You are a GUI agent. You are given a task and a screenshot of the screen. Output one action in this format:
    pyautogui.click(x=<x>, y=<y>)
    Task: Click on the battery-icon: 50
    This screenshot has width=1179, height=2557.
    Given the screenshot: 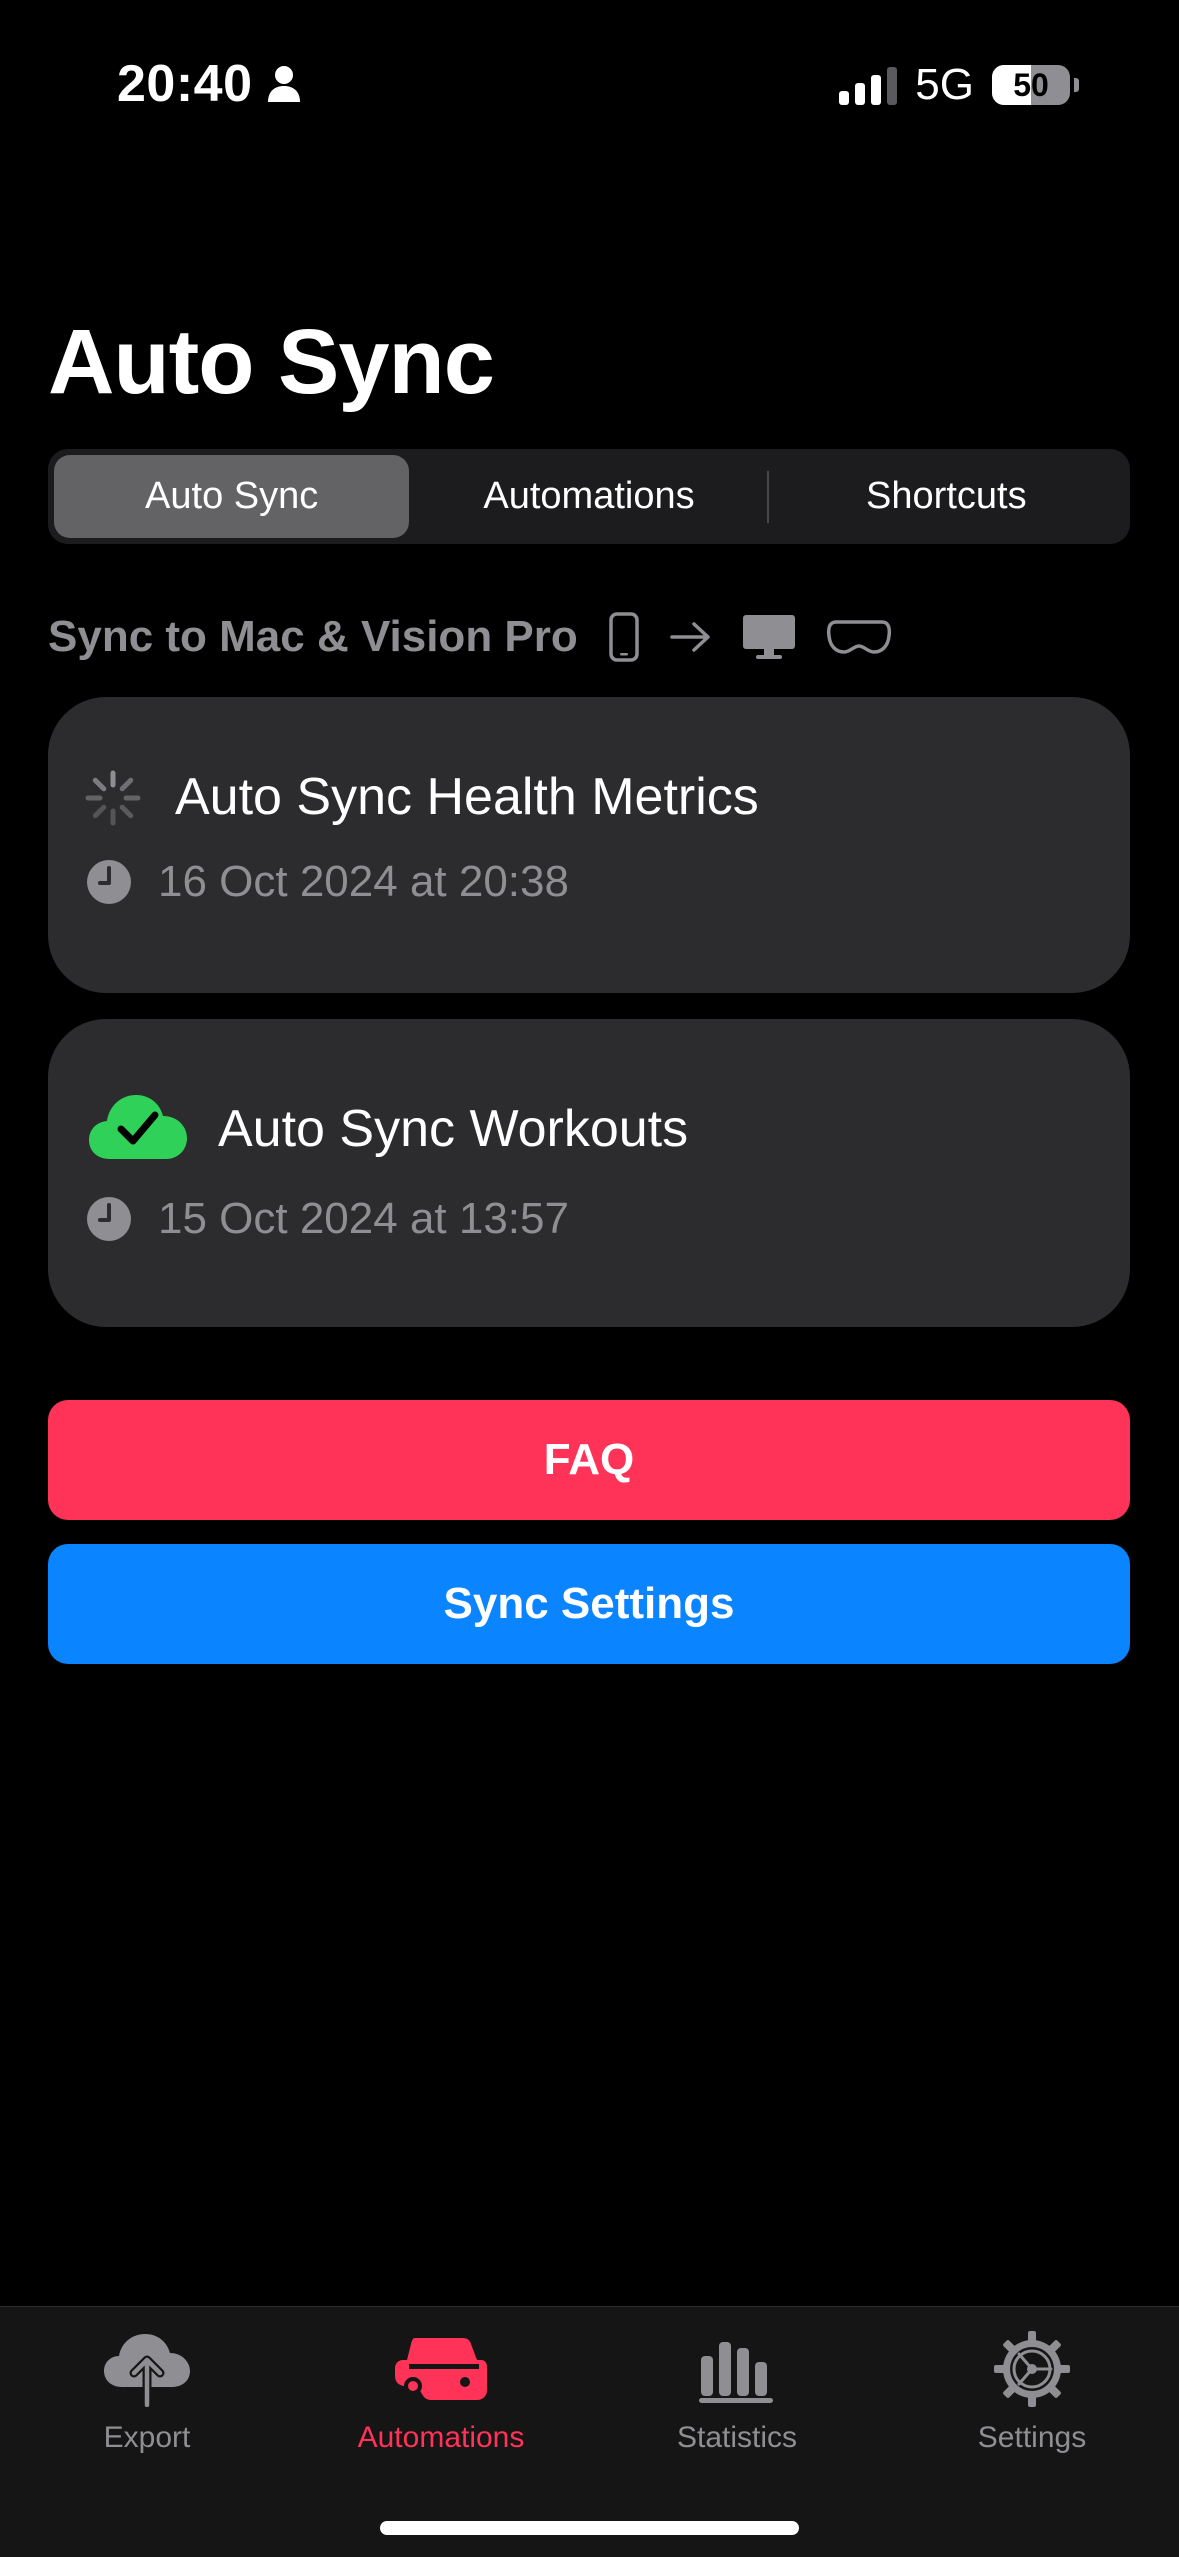 What is the action you would take?
    pyautogui.click(x=1031, y=85)
    